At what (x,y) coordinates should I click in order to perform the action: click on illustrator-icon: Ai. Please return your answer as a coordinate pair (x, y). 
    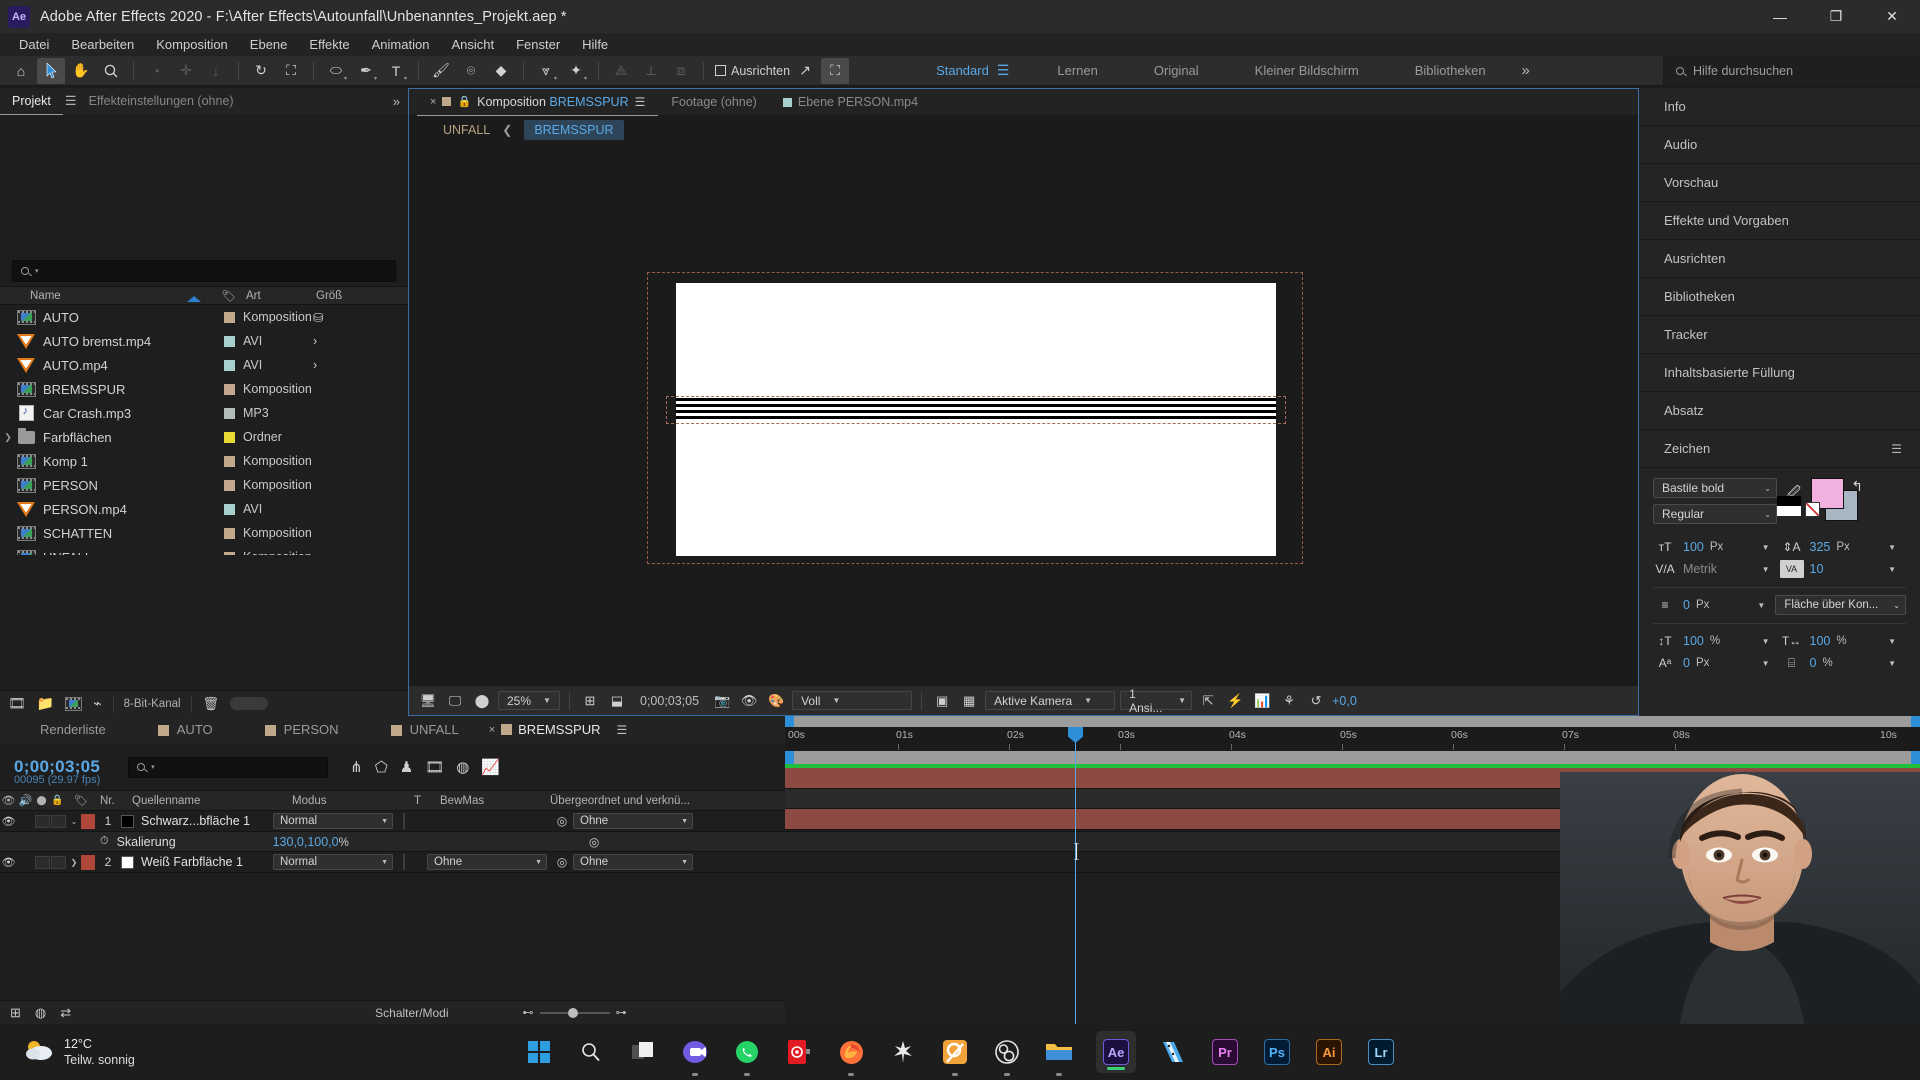
    Looking at the image, I should click on (1329, 1052).